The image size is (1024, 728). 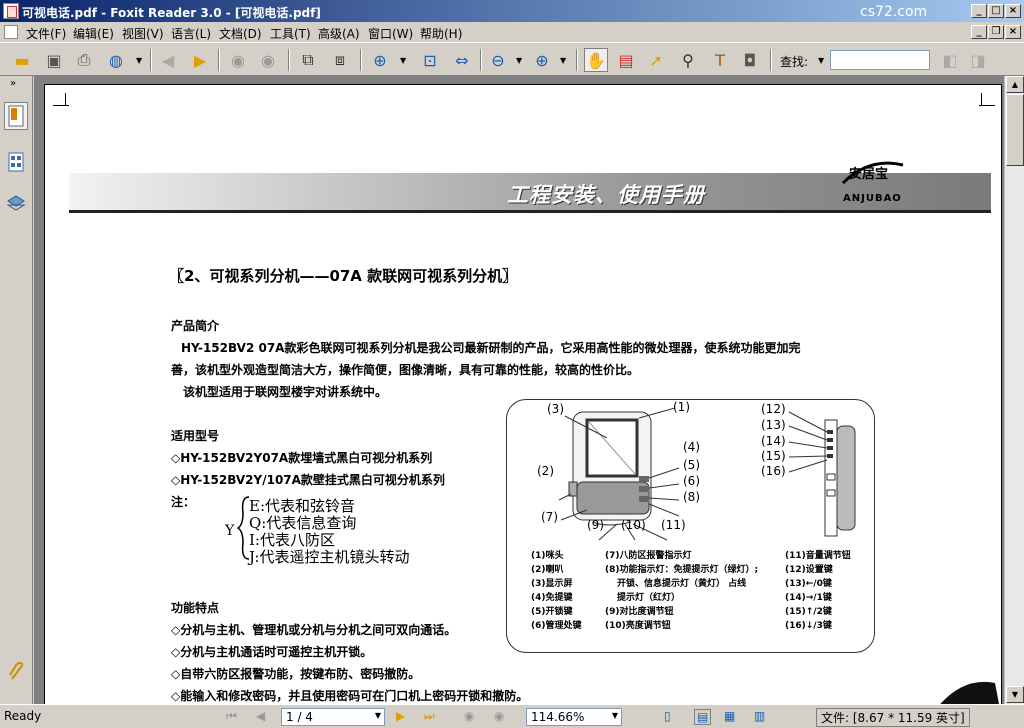 What do you see at coordinates (498, 60) in the screenshot?
I see `zoom-out-minus-icon: ⊖` at bounding box center [498, 60].